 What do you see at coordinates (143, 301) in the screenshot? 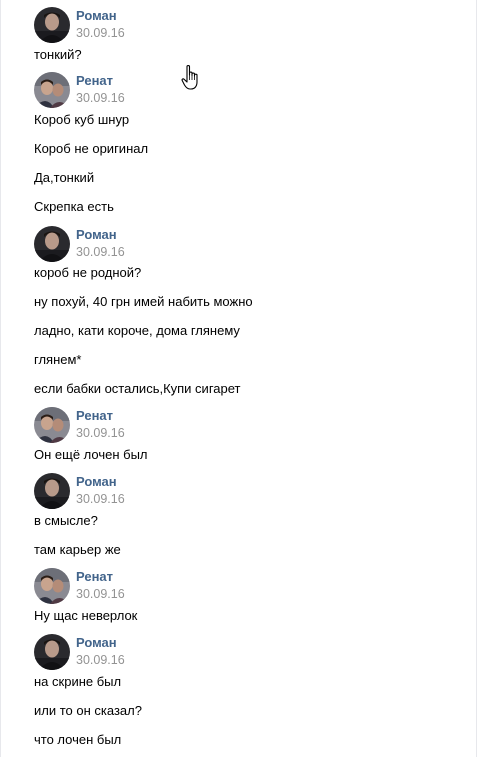
I see `message-text: ну похуй, 40 грн имей набить можно` at bounding box center [143, 301].